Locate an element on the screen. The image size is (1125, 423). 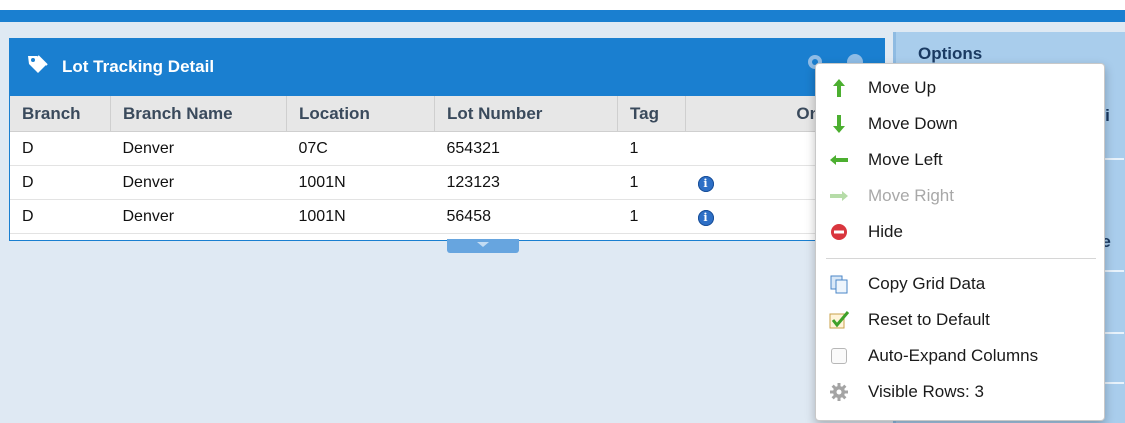
checkbox-icon is located at coordinates (839, 356).